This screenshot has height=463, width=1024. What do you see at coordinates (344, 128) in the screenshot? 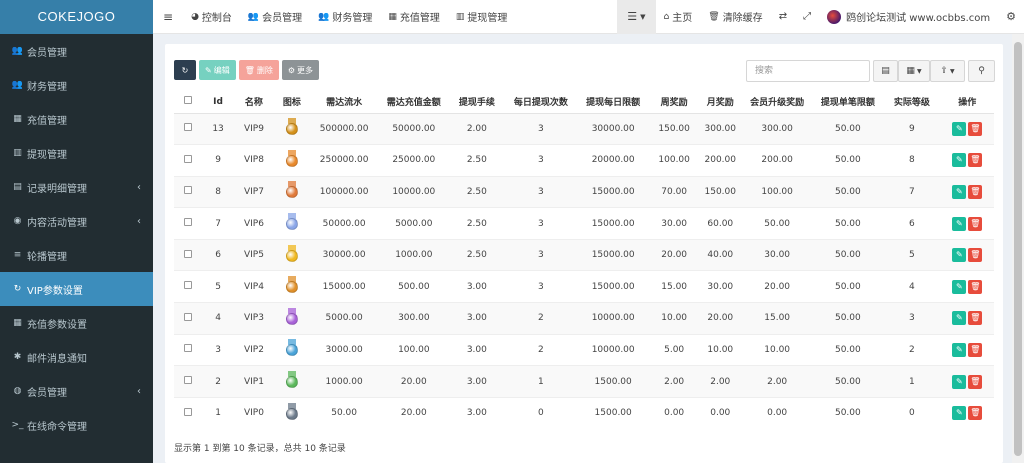
I see `cell-turnover: 500000.00` at bounding box center [344, 128].